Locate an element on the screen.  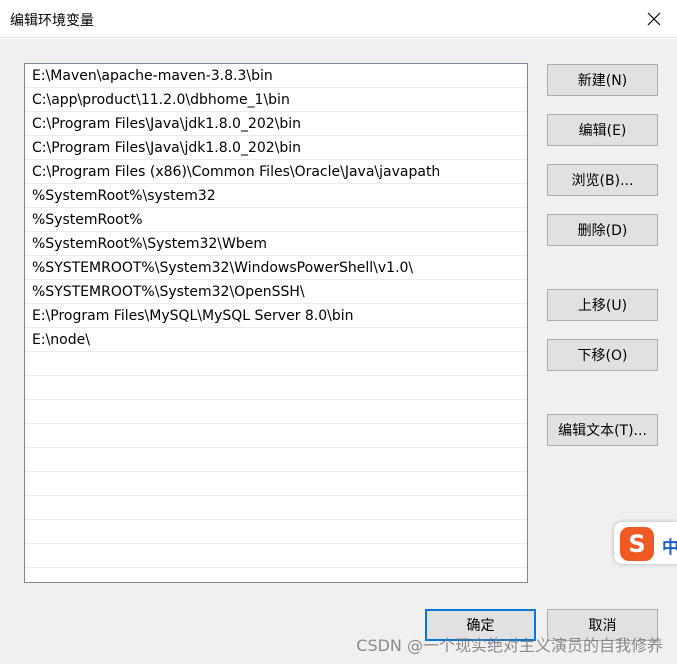
title-bar: 编辑环境变量 is located at coordinates (338, 19).